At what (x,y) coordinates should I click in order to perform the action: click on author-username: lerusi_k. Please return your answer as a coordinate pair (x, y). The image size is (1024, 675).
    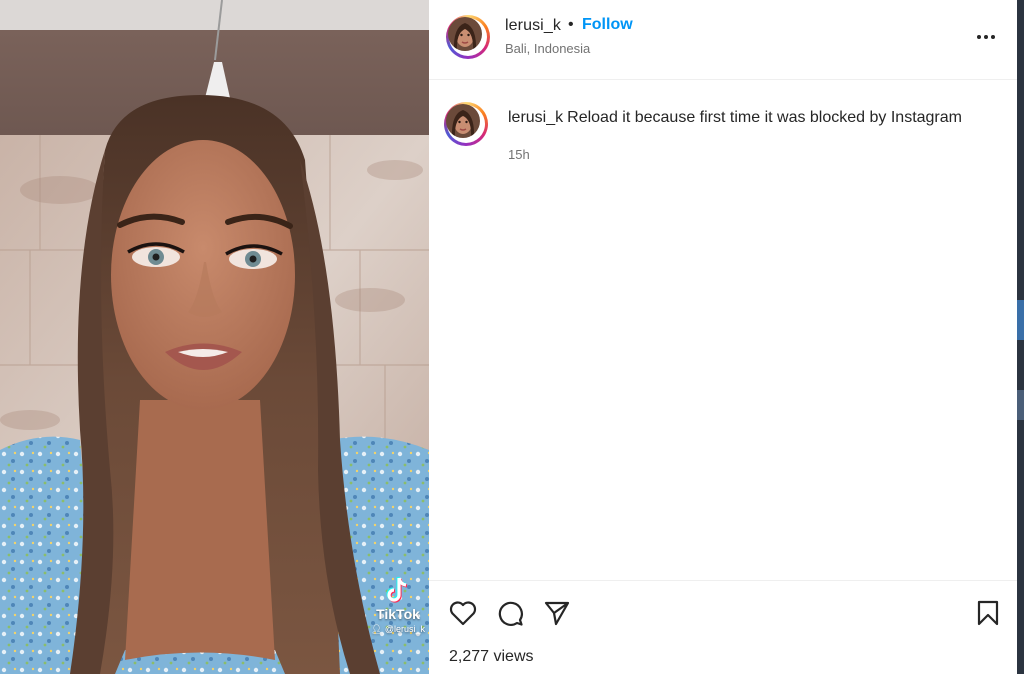
    Looking at the image, I should click on (533, 26).